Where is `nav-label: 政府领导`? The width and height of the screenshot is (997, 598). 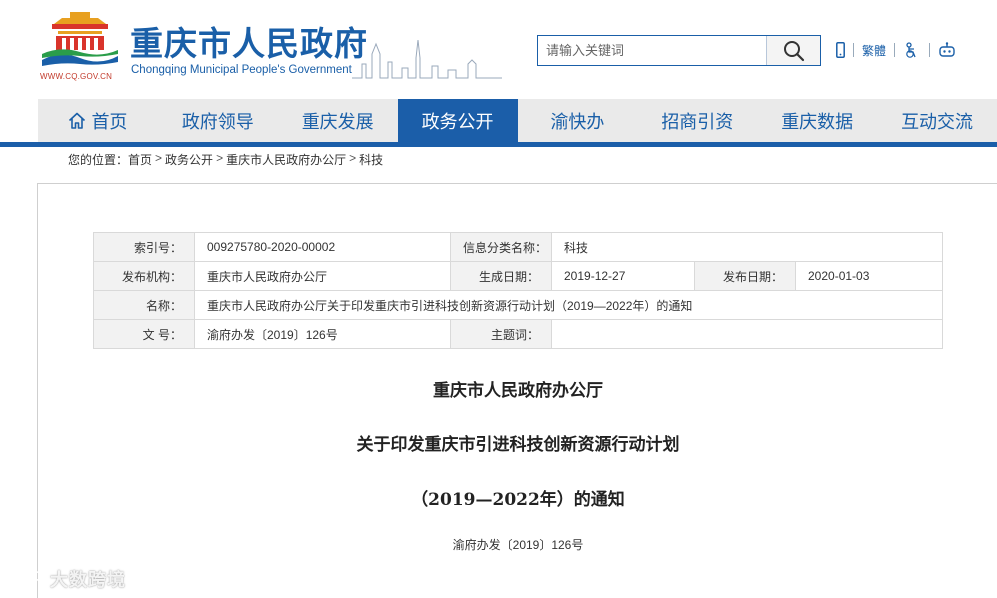 nav-label: 政府领导 is located at coordinates (217, 121).